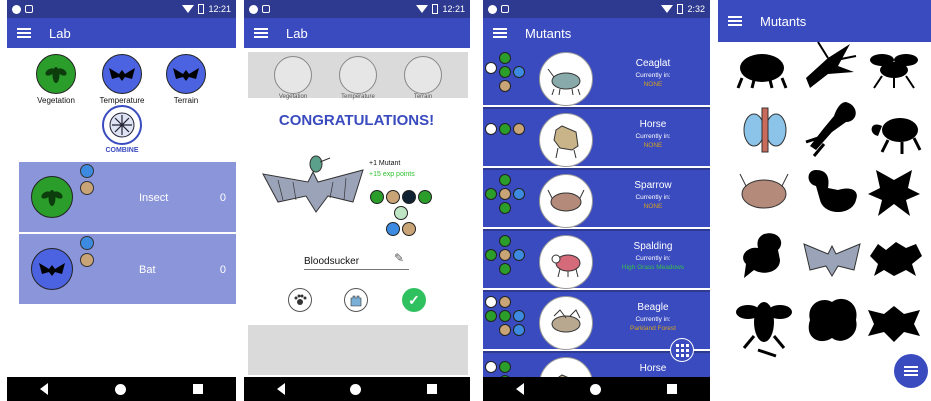  Describe the element at coordinates (392, 174) in the screenshot. I see `exp-gain-text: +15 exp points` at that location.